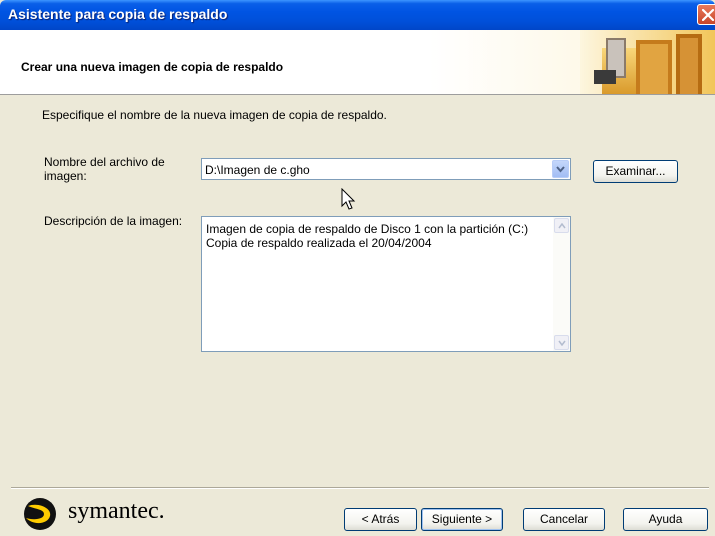  What do you see at coordinates (40, 514) in the screenshot?
I see `symantec-globe-icon` at bounding box center [40, 514].